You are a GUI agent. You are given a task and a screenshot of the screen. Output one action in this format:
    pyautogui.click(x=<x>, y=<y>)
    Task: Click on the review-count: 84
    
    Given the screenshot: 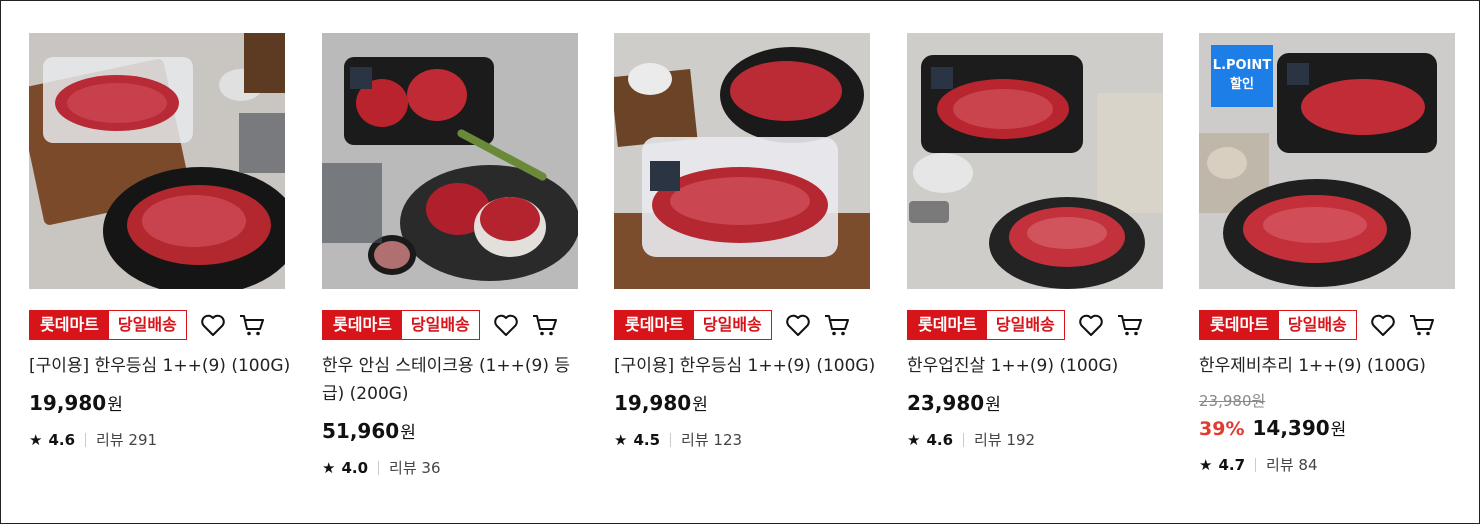 What is the action you would take?
    pyautogui.click(x=1308, y=464)
    